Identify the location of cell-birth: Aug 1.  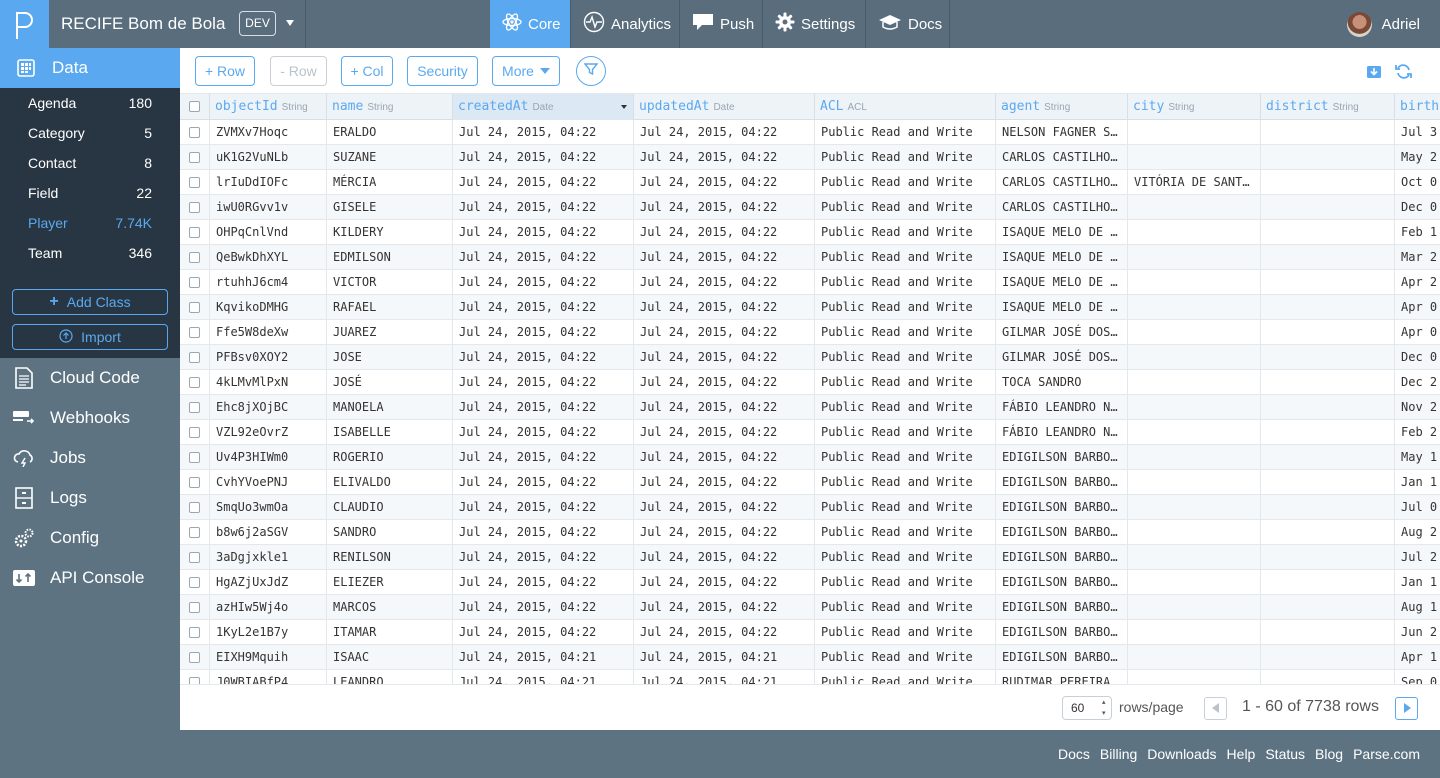
(1417, 607).